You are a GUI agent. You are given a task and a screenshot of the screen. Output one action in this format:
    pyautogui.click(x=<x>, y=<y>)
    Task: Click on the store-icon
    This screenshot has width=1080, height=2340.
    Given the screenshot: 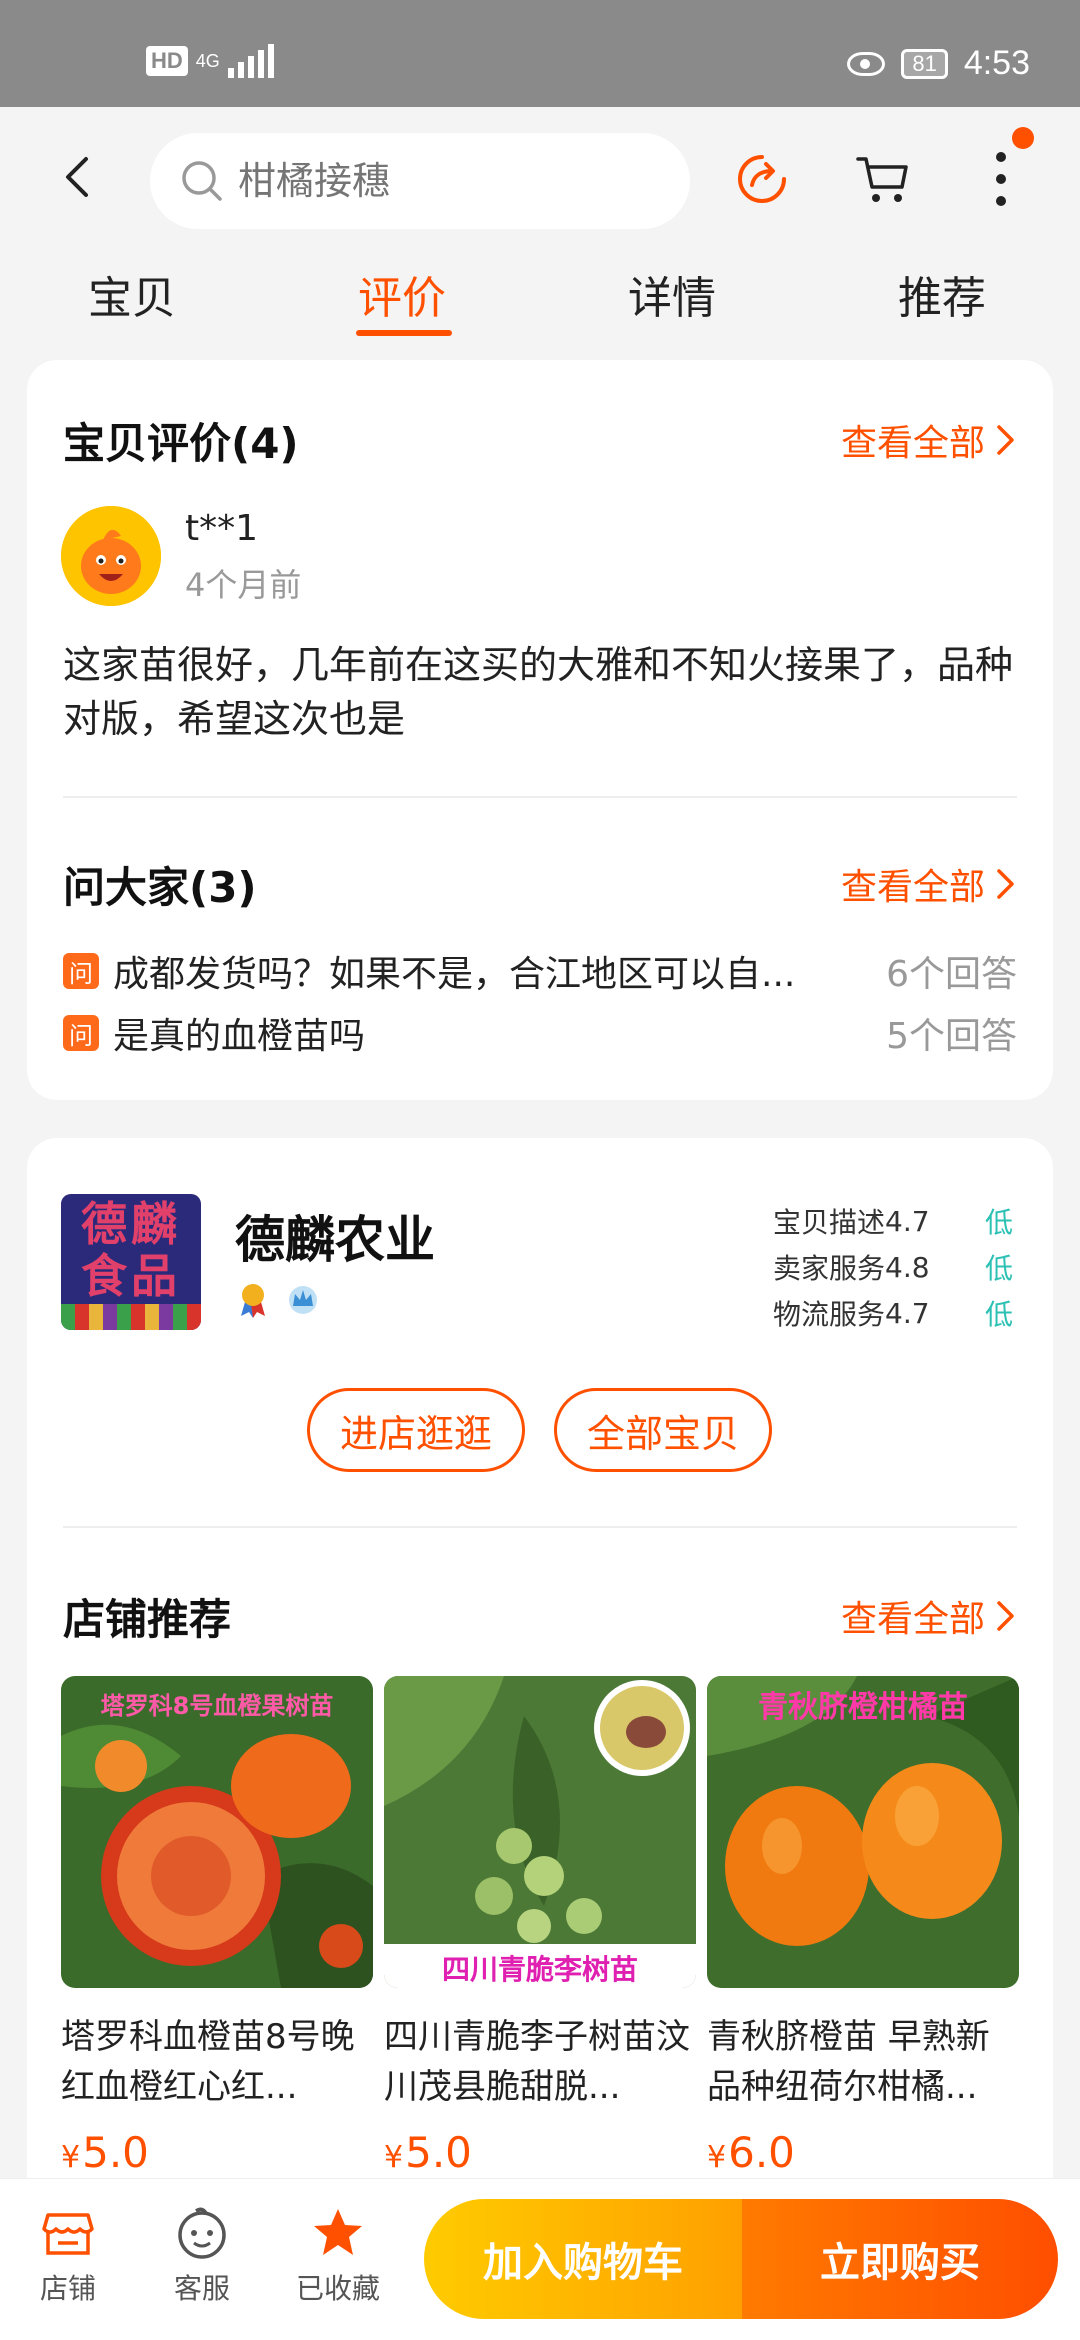 What is the action you would take?
    pyautogui.click(x=68, y=2234)
    